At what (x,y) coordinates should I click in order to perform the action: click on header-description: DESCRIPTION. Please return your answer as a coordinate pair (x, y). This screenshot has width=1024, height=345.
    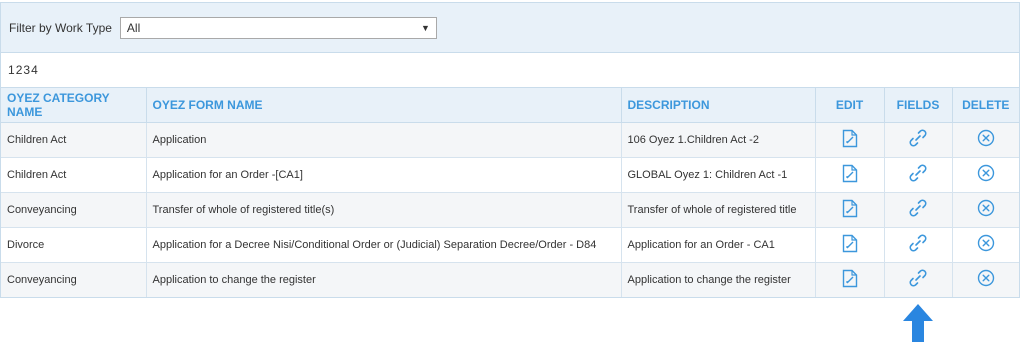
    Looking at the image, I should click on (718, 105).